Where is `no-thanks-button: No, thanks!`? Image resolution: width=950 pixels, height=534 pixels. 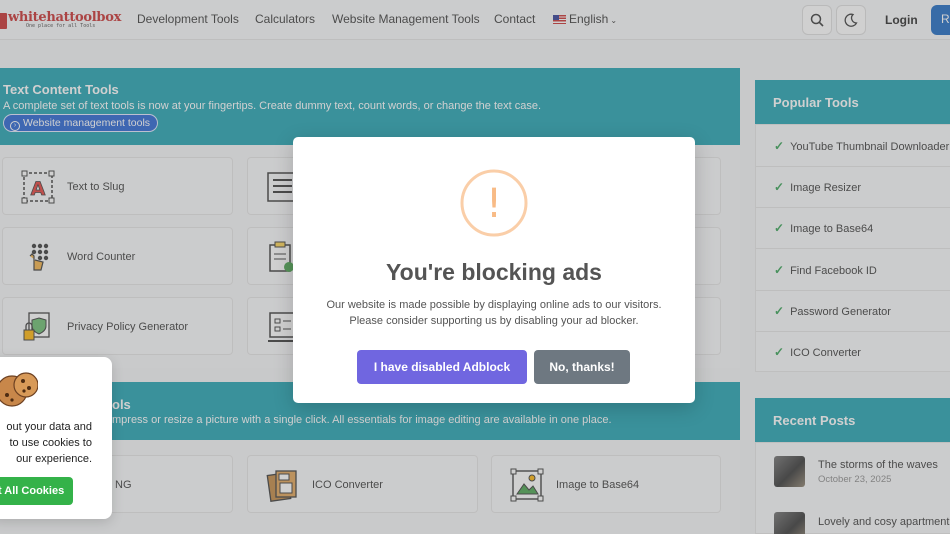 no-thanks-button: No, thanks! is located at coordinates (582, 367).